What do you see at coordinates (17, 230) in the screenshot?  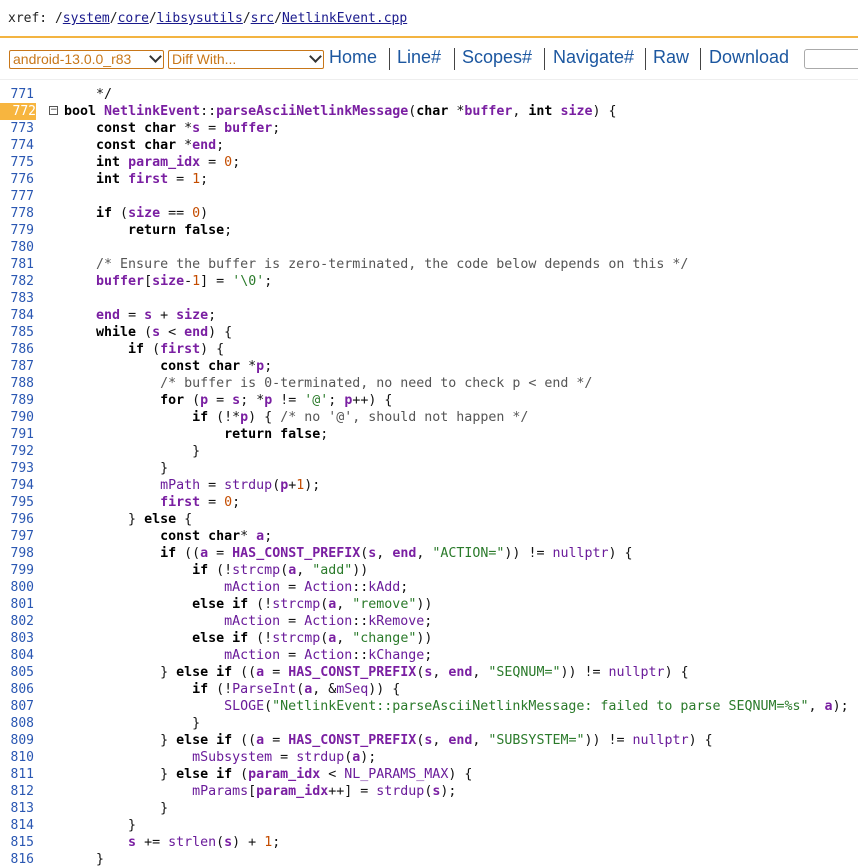 I see `line-number-link: 779` at bounding box center [17, 230].